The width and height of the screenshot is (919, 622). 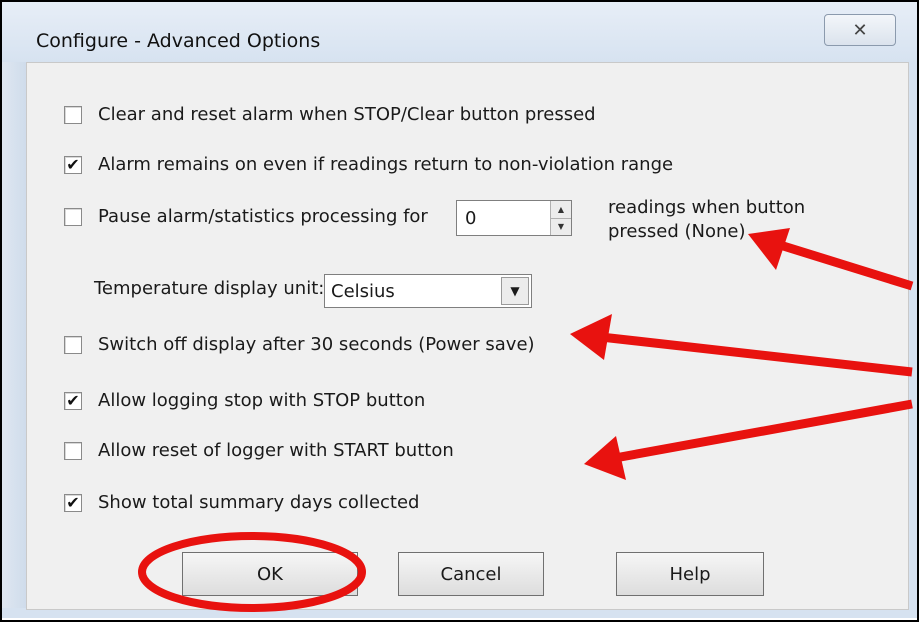 What do you see at coordinates (178, 41) in the screenshot?
I see `window-title: Configure - Advanced Options` at bounding box center [178, 41].